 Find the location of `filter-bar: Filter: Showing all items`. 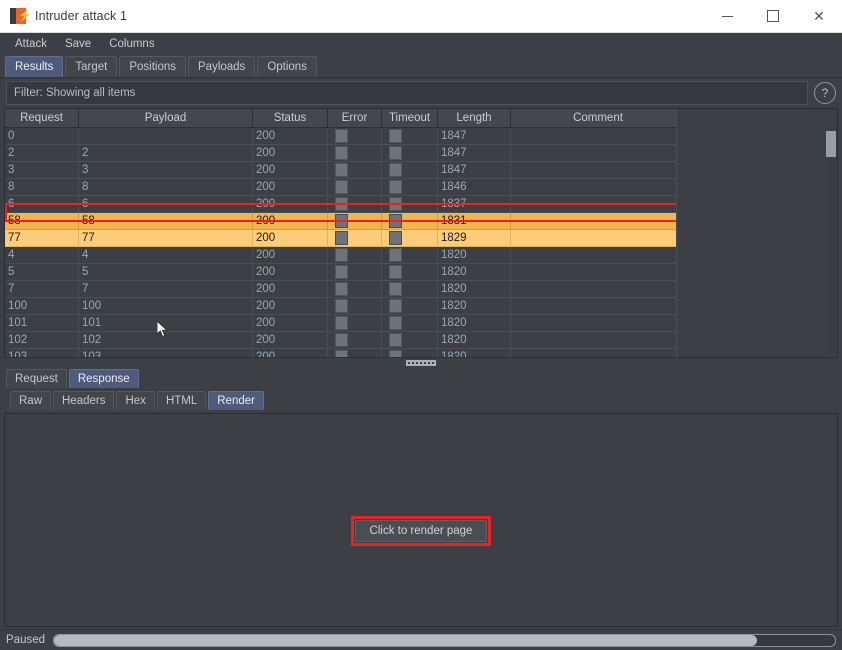

filter-bar: Filter: Showing all items is located at coordinates (407, 93).